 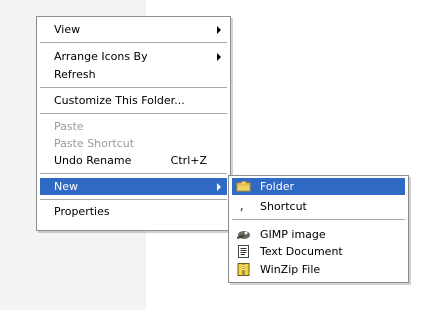 What do you see at coordinates (75, 74) in the screenshot?
I see `menu-item-label: Refresh` at bounding box center [75, 74].